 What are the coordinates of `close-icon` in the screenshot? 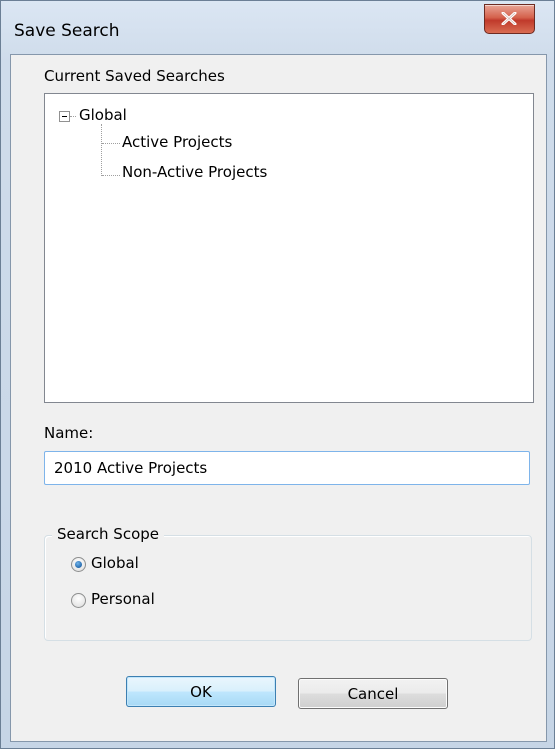 It's located at (509, 18).